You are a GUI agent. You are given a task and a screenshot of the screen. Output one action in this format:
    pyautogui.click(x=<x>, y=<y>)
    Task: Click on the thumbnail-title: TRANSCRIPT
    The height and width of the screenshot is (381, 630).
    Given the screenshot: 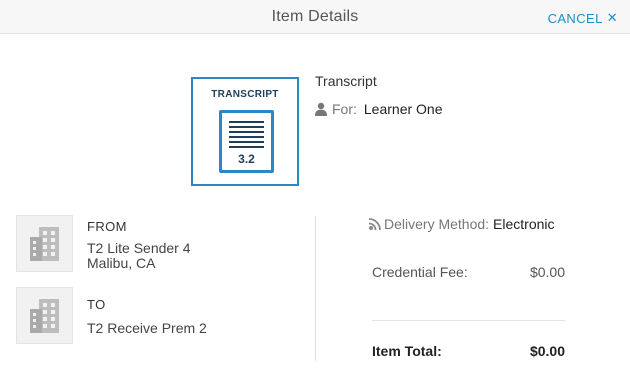 What is the action you would take?
    pyautogui.click(x=245, y=94)
    